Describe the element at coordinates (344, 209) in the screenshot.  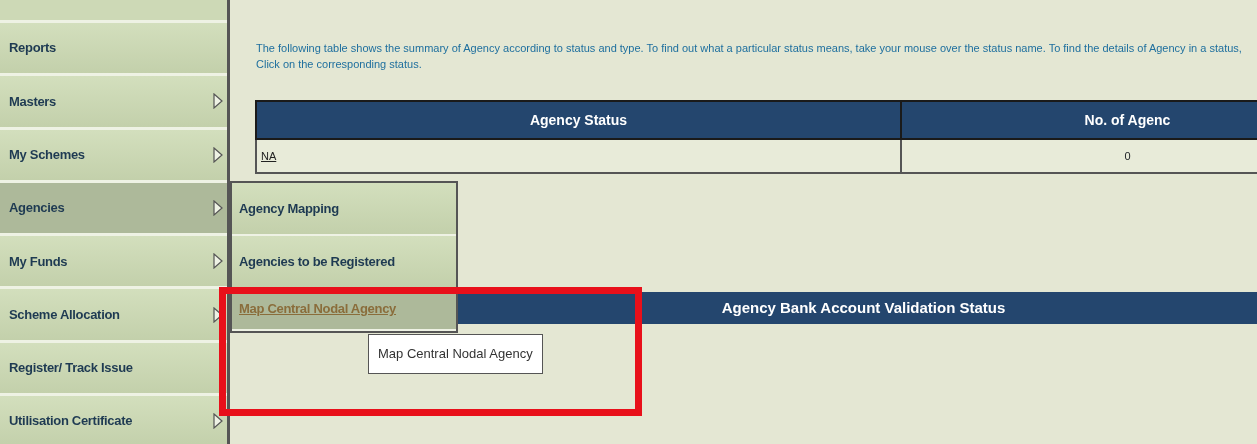
I see `submenu-item: Agency Mapping` at that location.